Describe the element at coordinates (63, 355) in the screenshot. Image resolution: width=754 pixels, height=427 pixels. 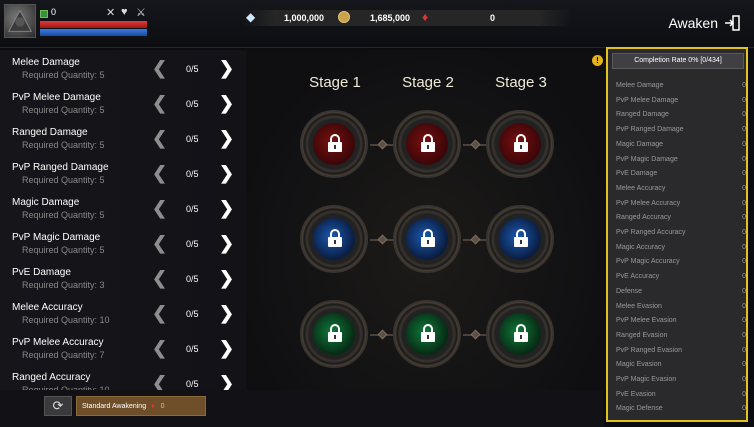
I see `required-quantity: Required Quantity: 7` at that location.